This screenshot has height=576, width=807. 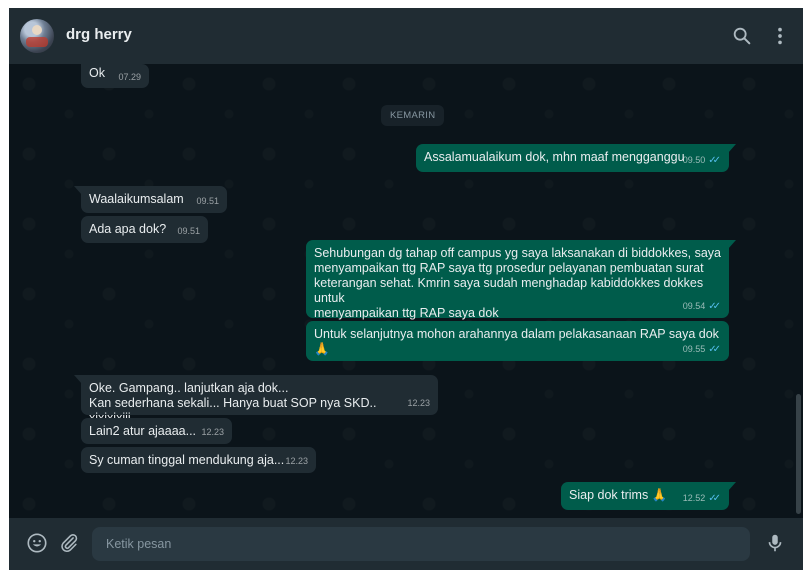 I want to click on message-incoming: Waalaikumsalam 09.51, so click(x=150, y=199).